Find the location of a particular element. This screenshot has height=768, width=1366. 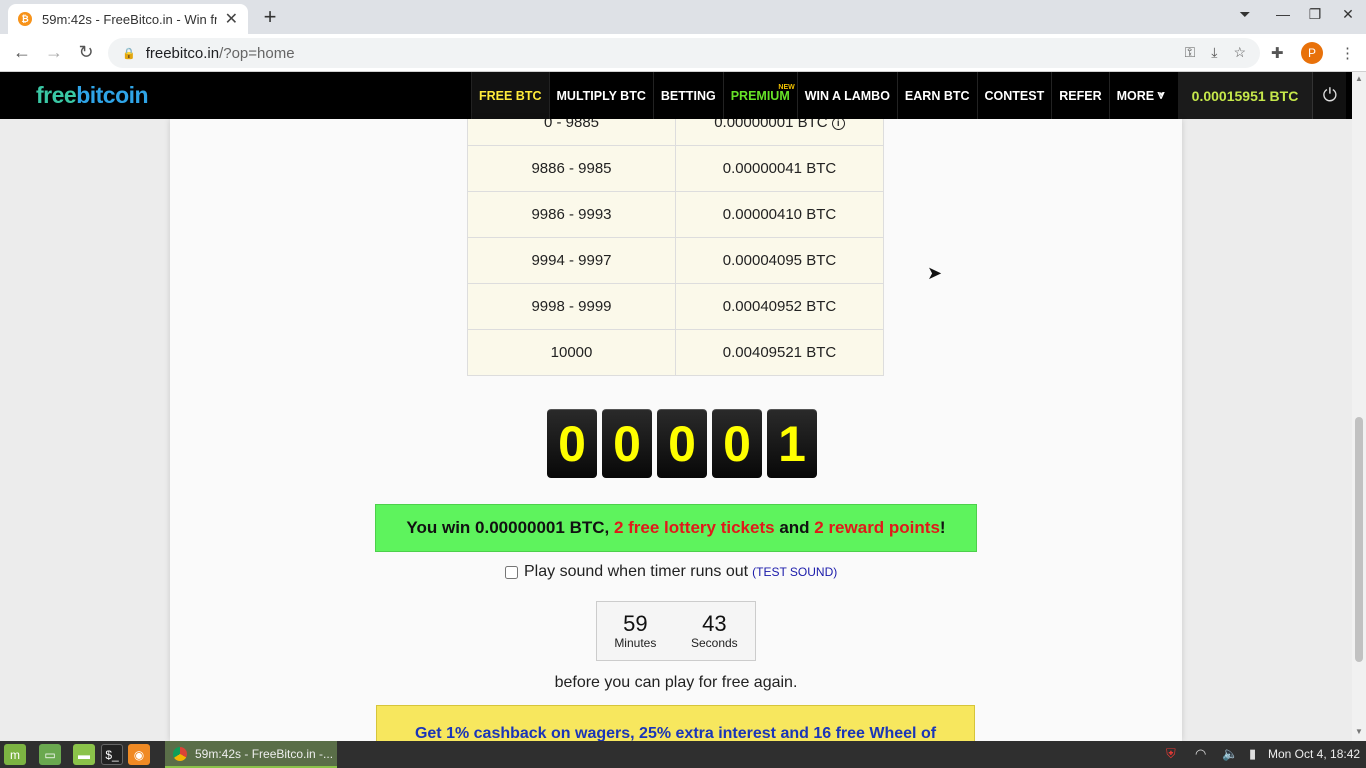

bitcoin-favicon-icon: ₿ is located at coordinates (25, 19).